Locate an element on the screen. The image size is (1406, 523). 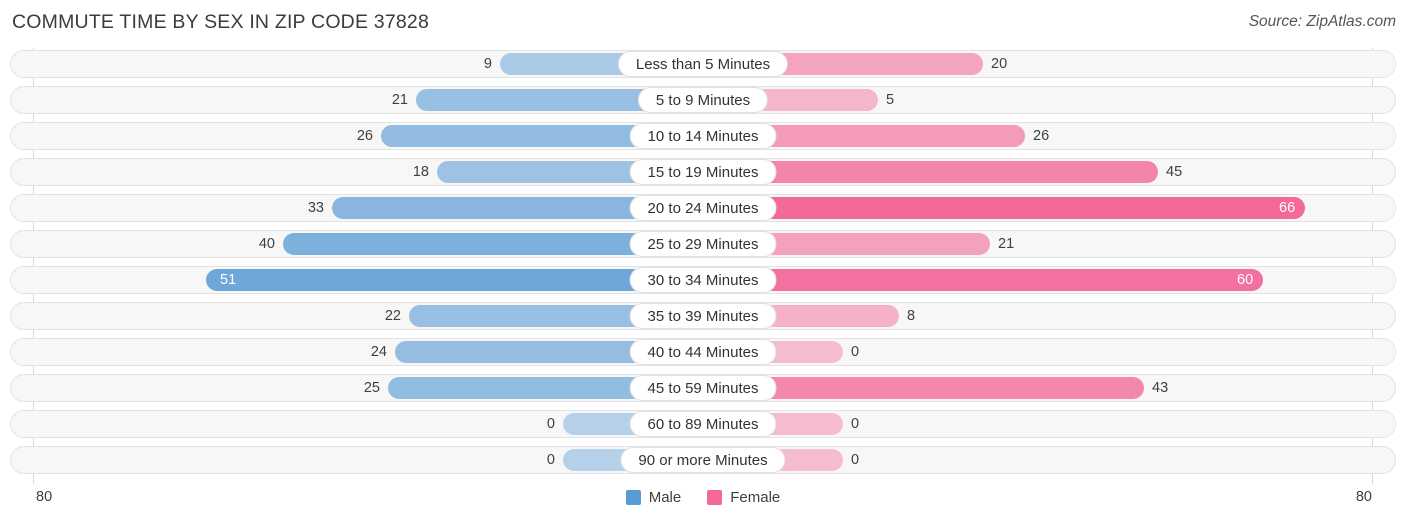
chart-row: 9 20 Less than 5 Minutes is located at coordinates (703, 64).